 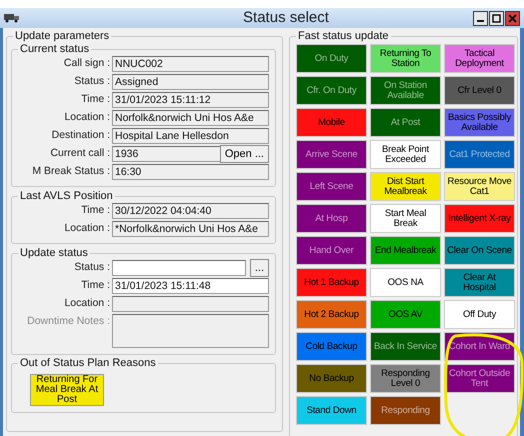 I want to click on status-button: Clear On Scene, so click(x=479, y=250).